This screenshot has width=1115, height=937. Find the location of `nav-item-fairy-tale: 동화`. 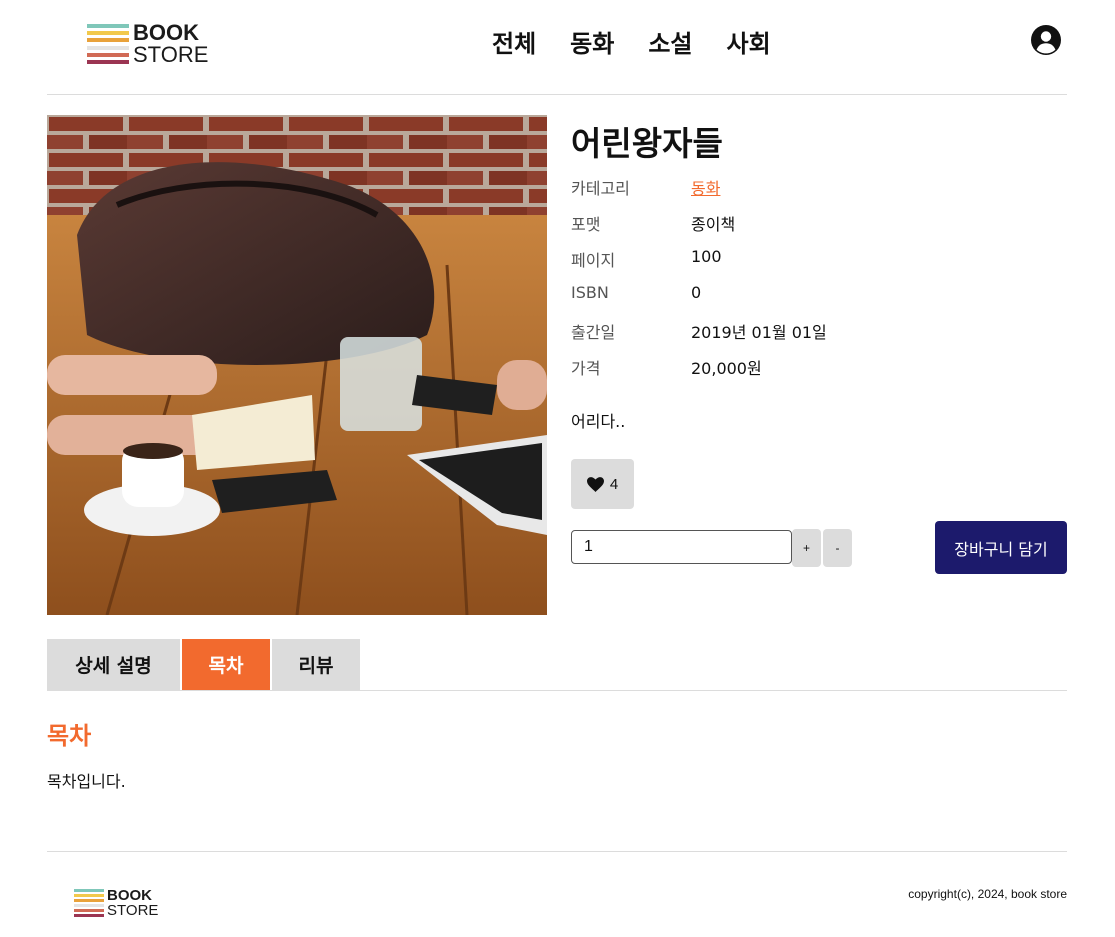

nav-item-fairy-tale: 동화 is located at coordinates (592, 41).